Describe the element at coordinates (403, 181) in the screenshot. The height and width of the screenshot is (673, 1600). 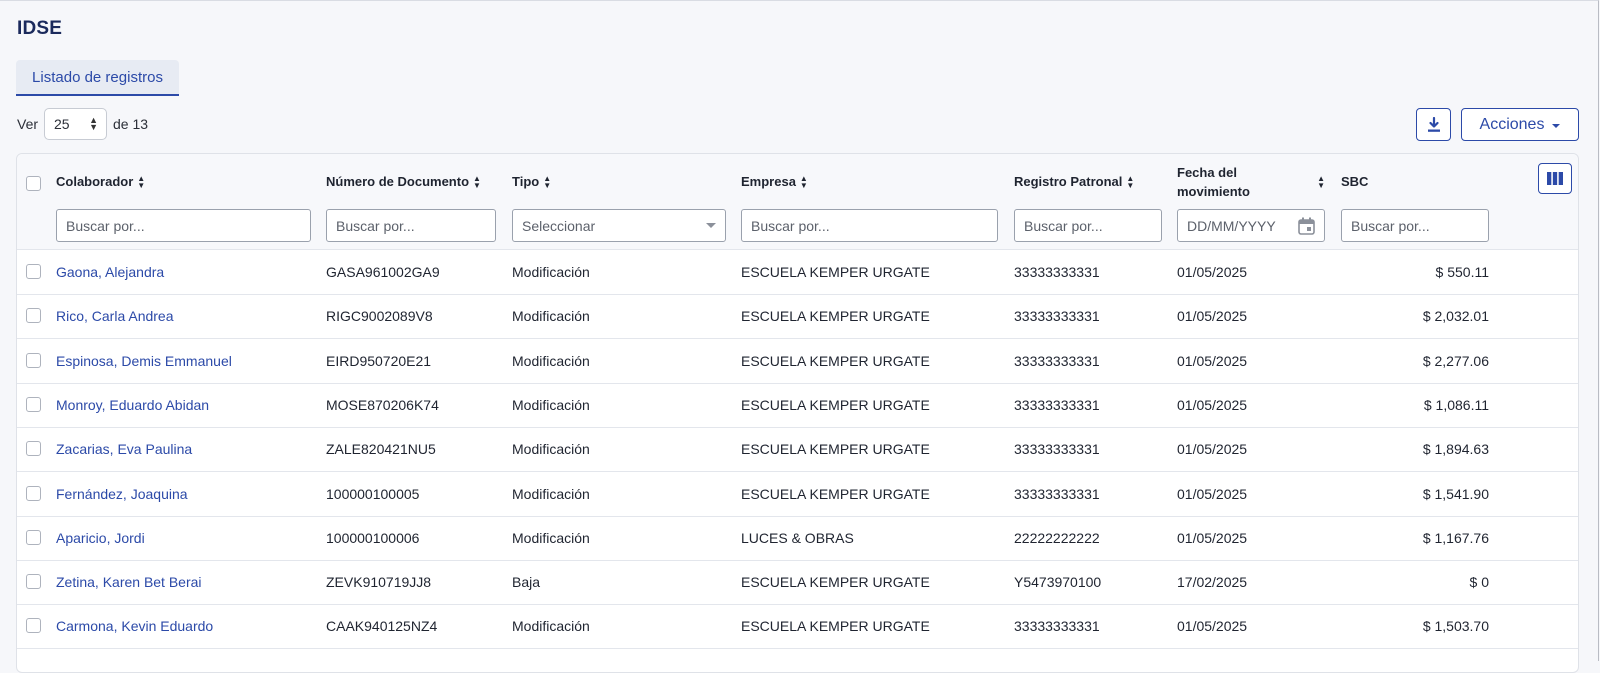
I see `column-header-documento: Número de Documento ▲ ▼` at that location.